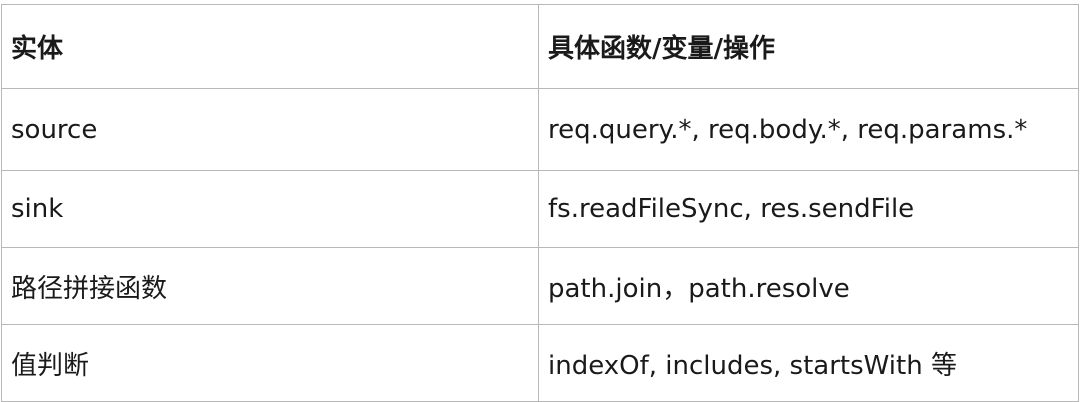 Image resolution: width=1080 pixels, height=402 pixels. What do you see at coordinates (808, 363) in the screenshot?
I see `cell-functions: indexOf, includes, startsWith 等` at bounding box center [808, 363].